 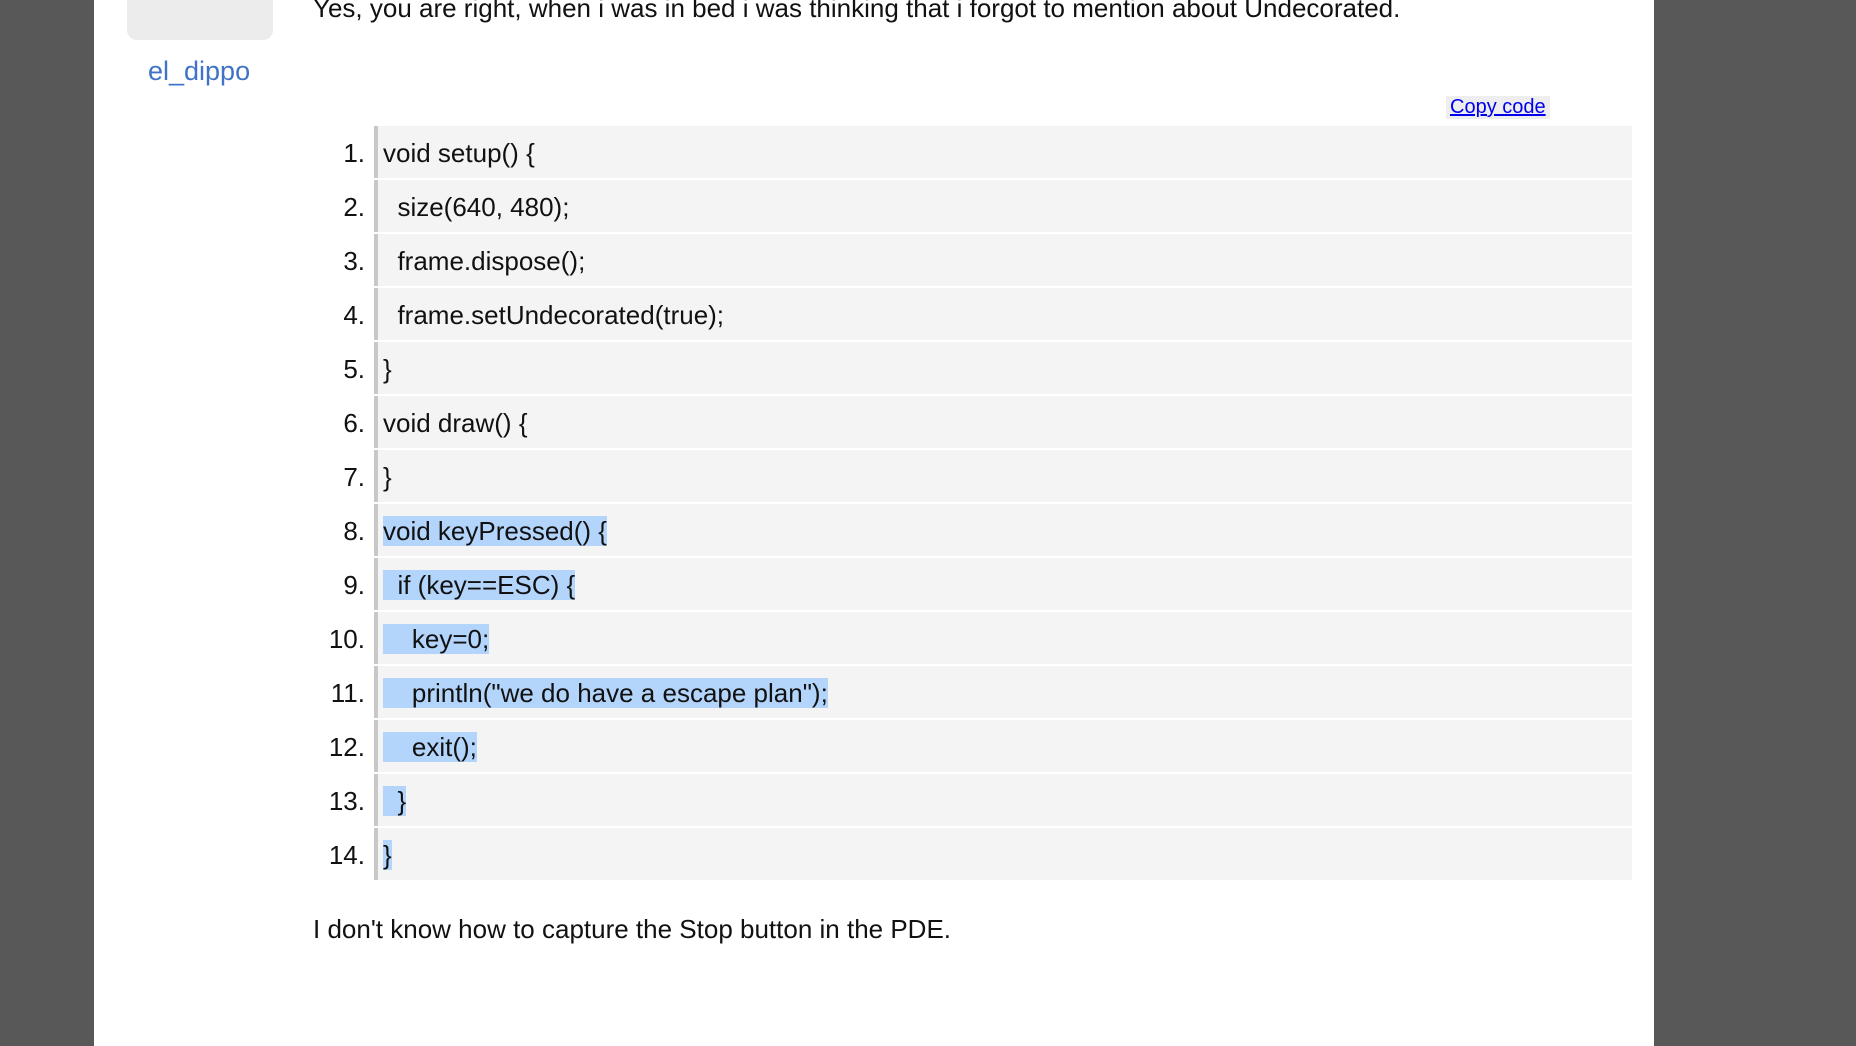 What do you see at coordinates (1003, 260) in the screenshot?
I see `code-line-body: frame.dispose();` at bounding box center [1003, 260].